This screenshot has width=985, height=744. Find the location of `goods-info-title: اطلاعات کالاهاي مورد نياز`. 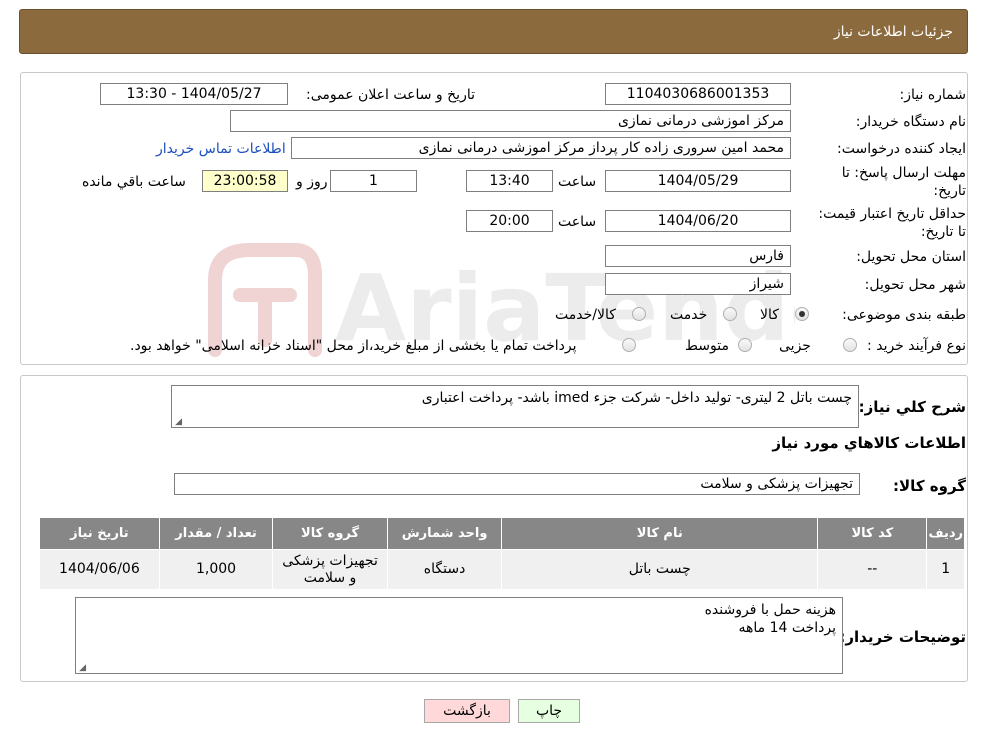

goods-info-title: اطلاعات کالاهاي مورد نياز is located at coordinates (869, 443).